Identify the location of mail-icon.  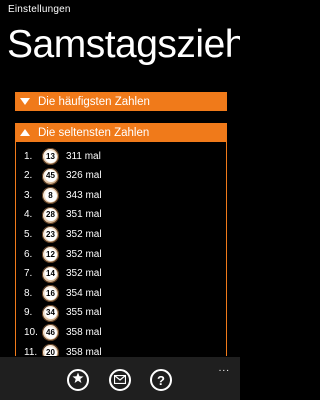
(120, 380).